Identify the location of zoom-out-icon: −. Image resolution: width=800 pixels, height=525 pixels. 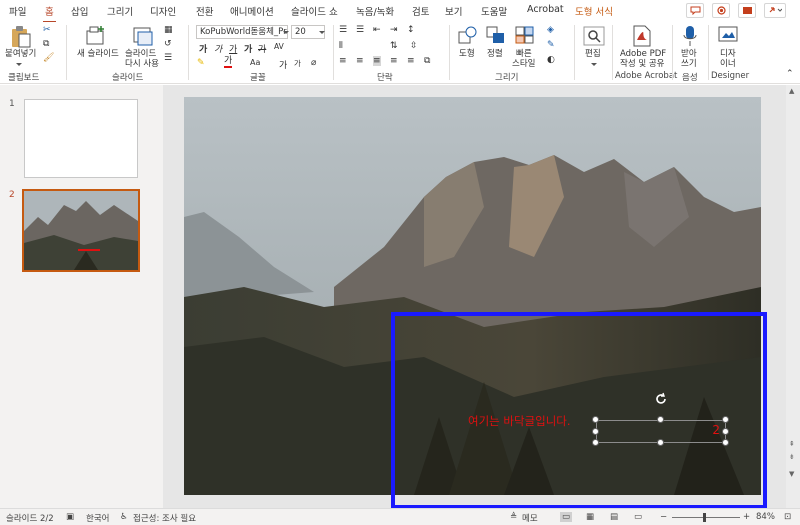
(663, 517).